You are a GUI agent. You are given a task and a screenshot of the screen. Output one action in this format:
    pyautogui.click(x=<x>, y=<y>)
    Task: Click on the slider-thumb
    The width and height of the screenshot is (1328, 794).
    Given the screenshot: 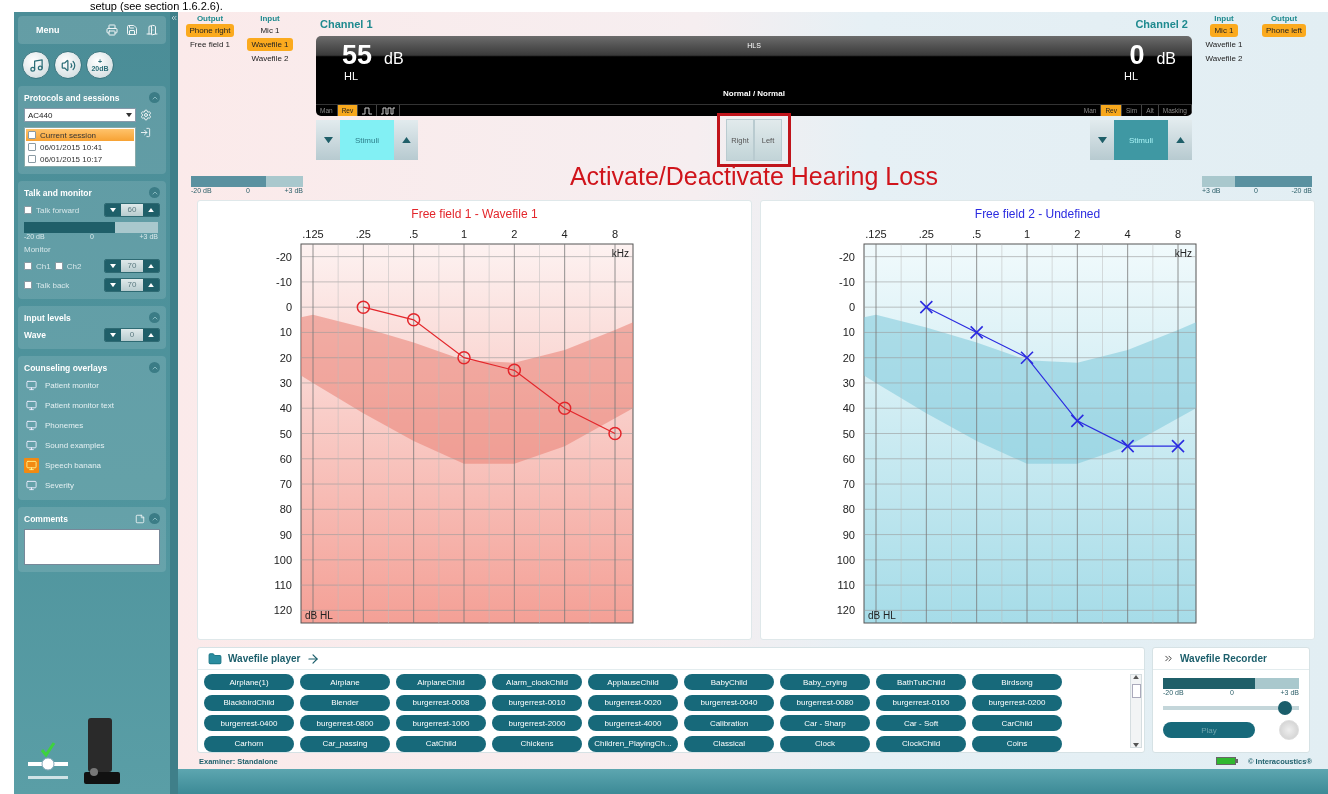 What is the action you would take?
    pyautogui.click(x=1285, y=708)
    